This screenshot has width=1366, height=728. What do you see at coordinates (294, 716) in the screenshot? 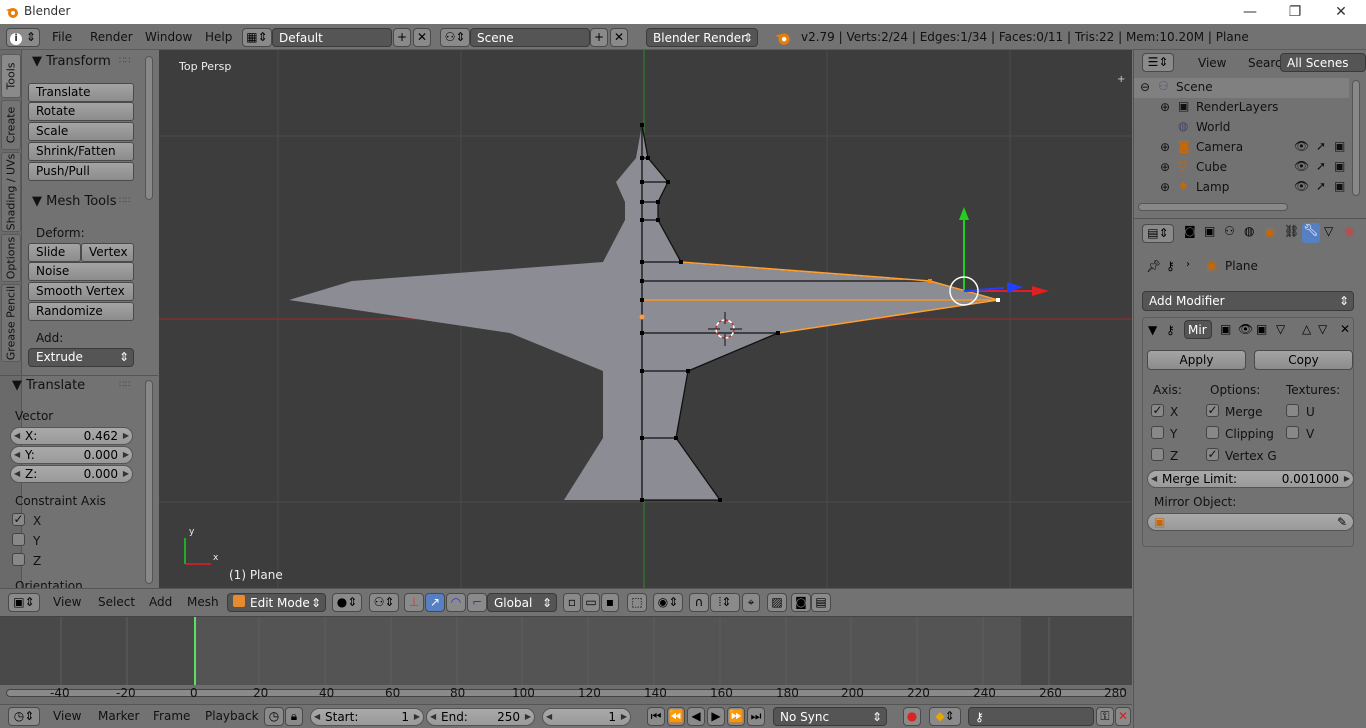
I see `lock-frame-toggle: 🔒︎` at bounding box center [294, 716].